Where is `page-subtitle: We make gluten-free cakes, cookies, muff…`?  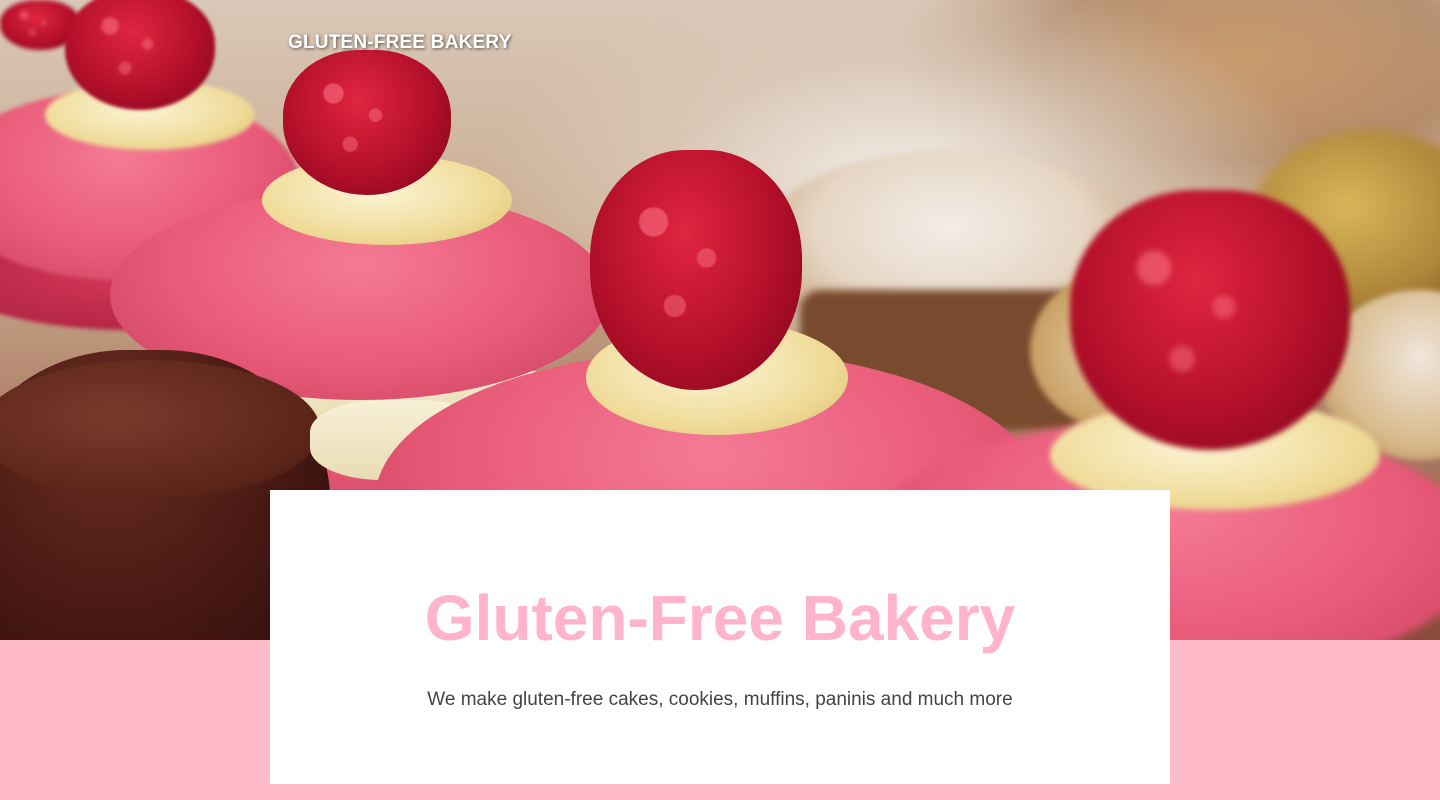
page-subtitle: We make gluten-free cakes, cookies, muff… is located at coordinates (720, 699).